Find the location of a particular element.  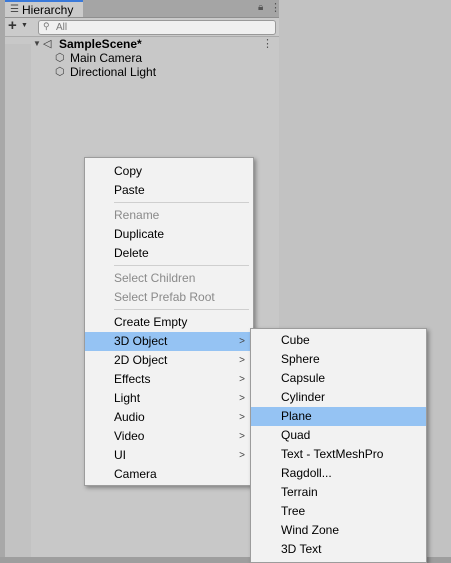

hierarchy-gutter is located at coordinates (18, 300).